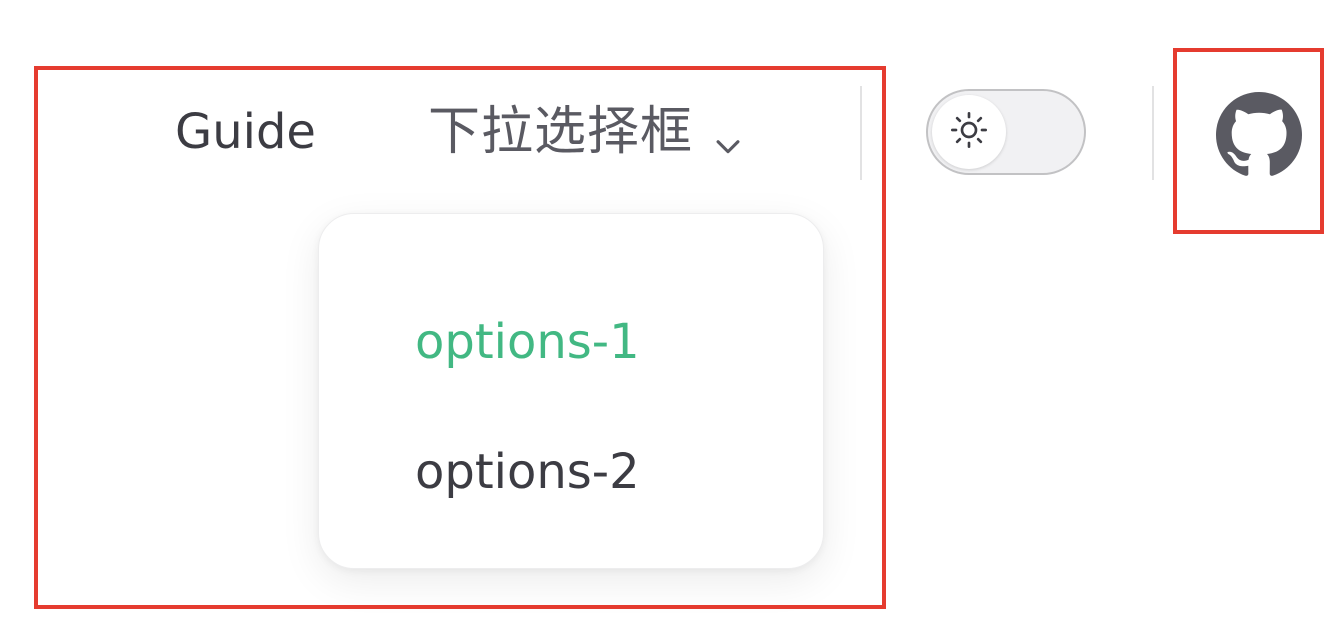 This screenshot has width=1342, height=632. I want to click on nav-dropdown-trigger: 下拉选择框, so click(586, 132).